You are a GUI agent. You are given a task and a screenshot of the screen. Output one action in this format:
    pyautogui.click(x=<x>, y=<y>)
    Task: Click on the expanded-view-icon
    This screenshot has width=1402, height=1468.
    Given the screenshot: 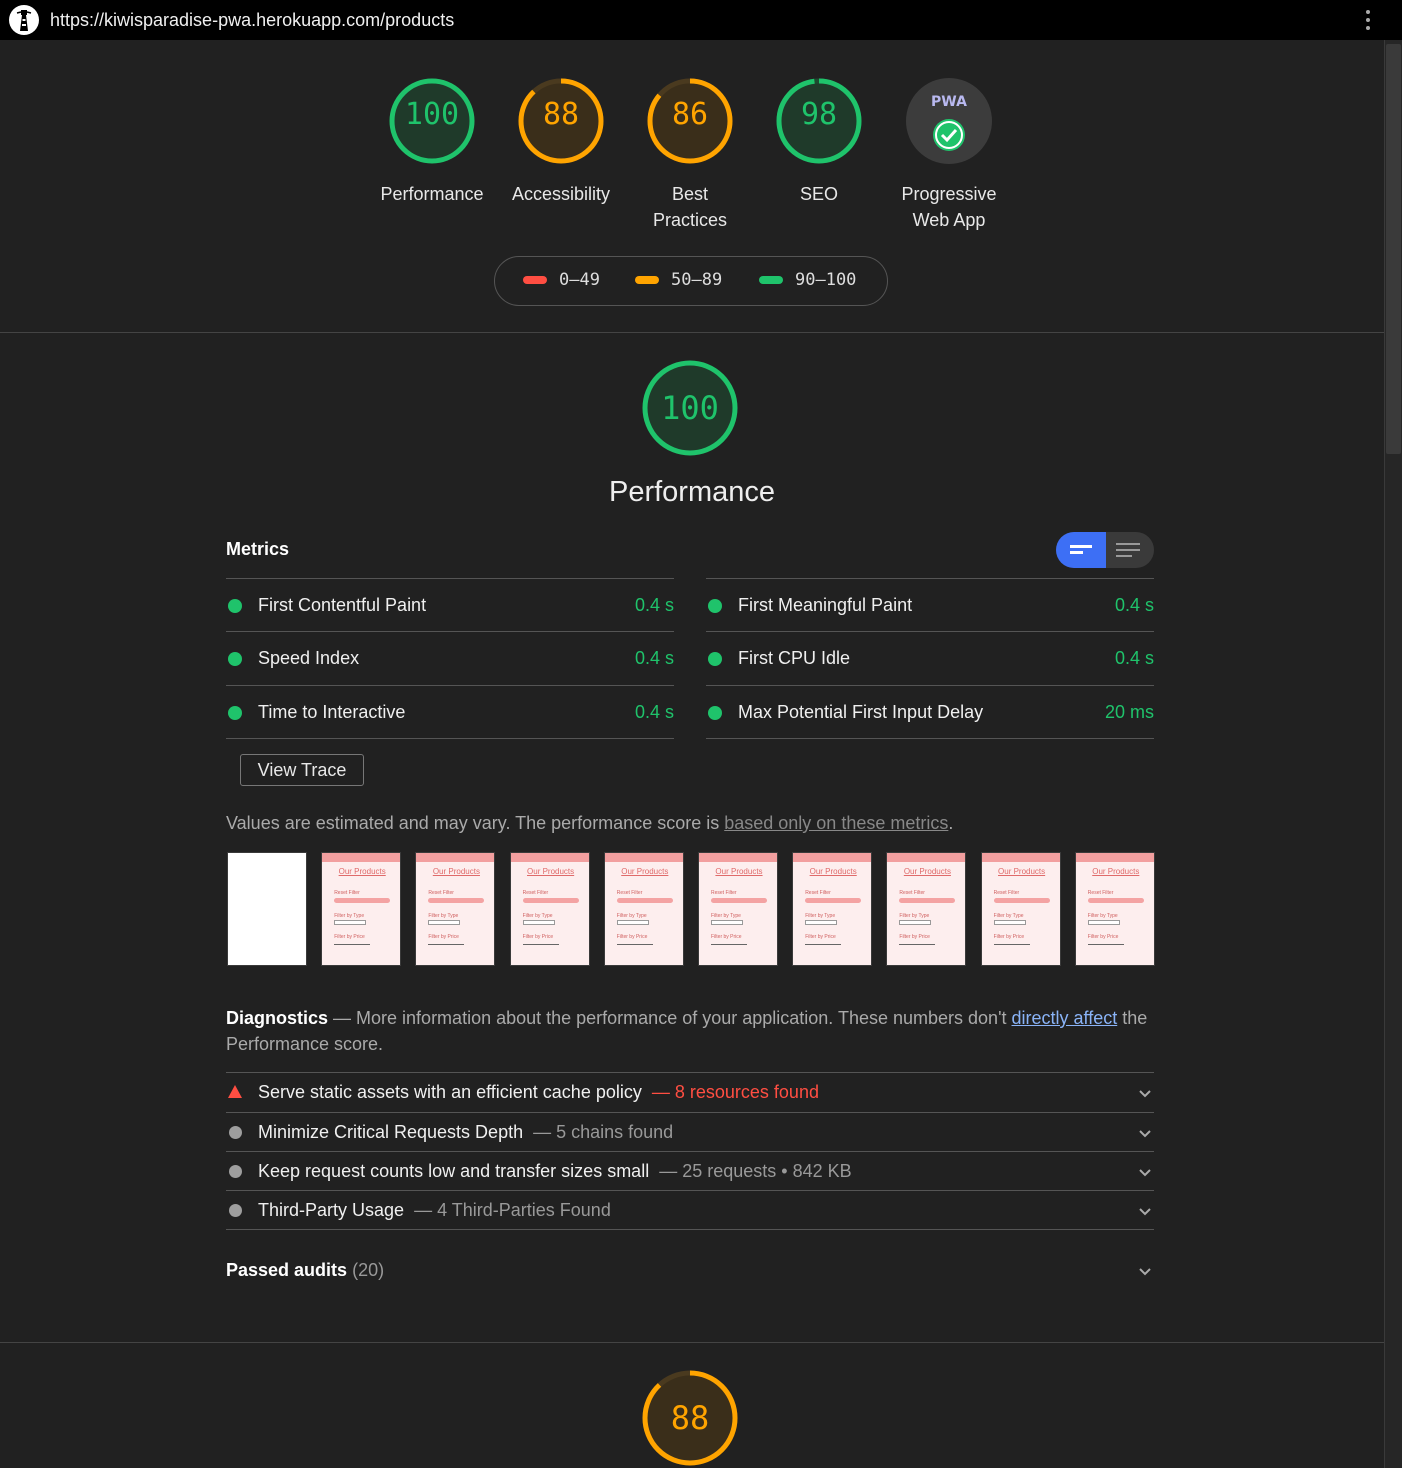 What is the action you would take?
    pyautogui.click(x=1128, y=550)
    